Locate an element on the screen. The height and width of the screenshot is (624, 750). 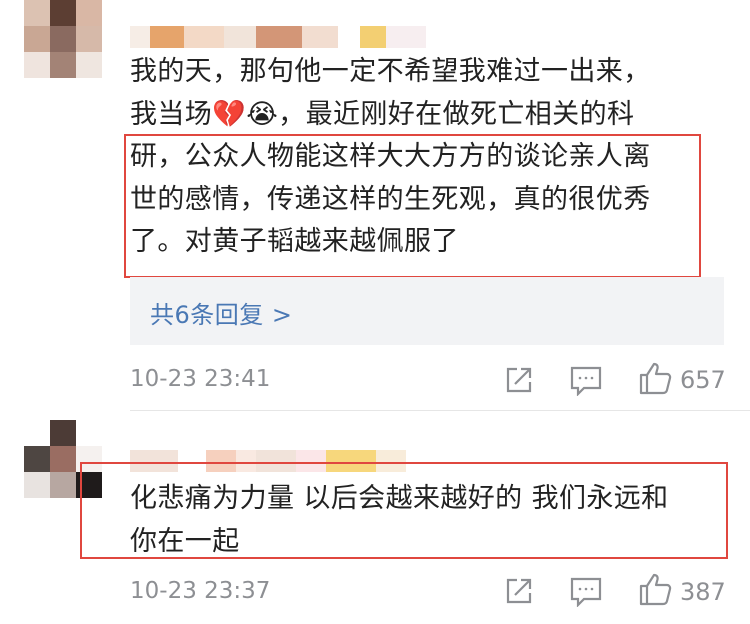
timestamp: 10-23 23:37 is located at coordinates (200, 591).